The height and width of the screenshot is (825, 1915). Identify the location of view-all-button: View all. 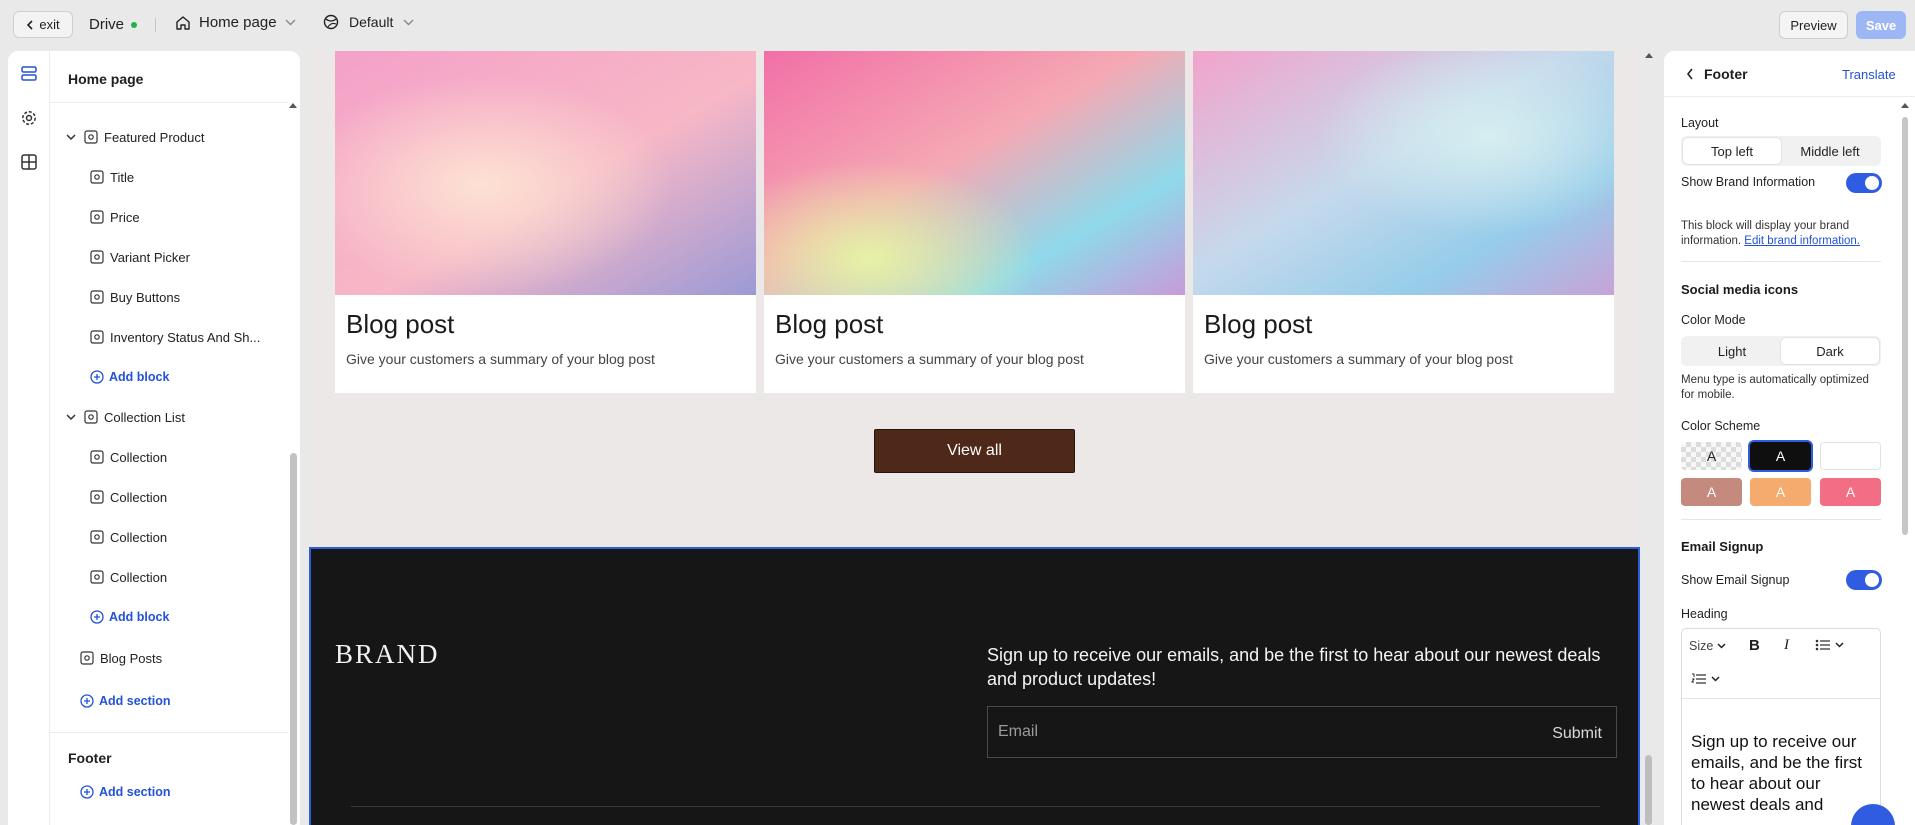
(974, 451).